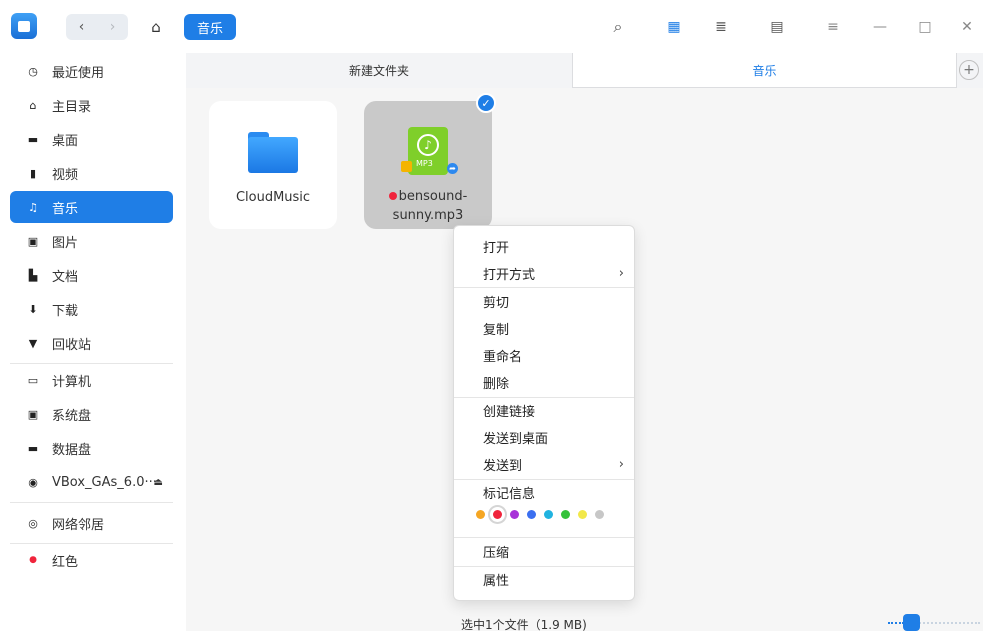 The width and height of the screenshot is (983, 631). I want to click on download-icon: ⬇, so click(33, 309).